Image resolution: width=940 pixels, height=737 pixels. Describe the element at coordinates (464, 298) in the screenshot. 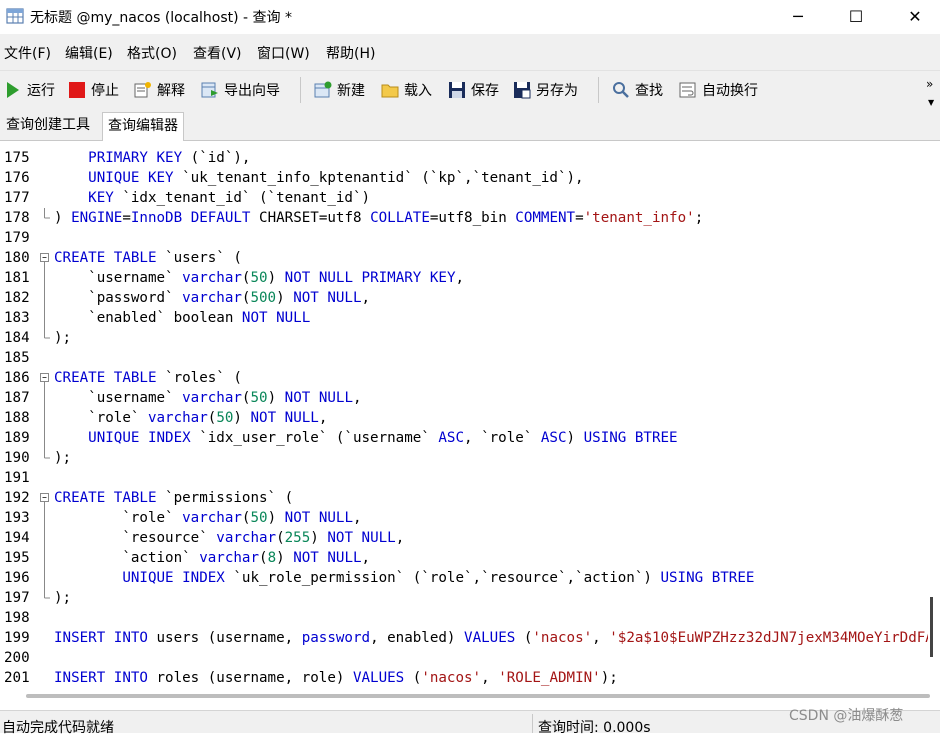

I see `code-line: 182 `password` varchar(500) NOT NULL,` at that location.